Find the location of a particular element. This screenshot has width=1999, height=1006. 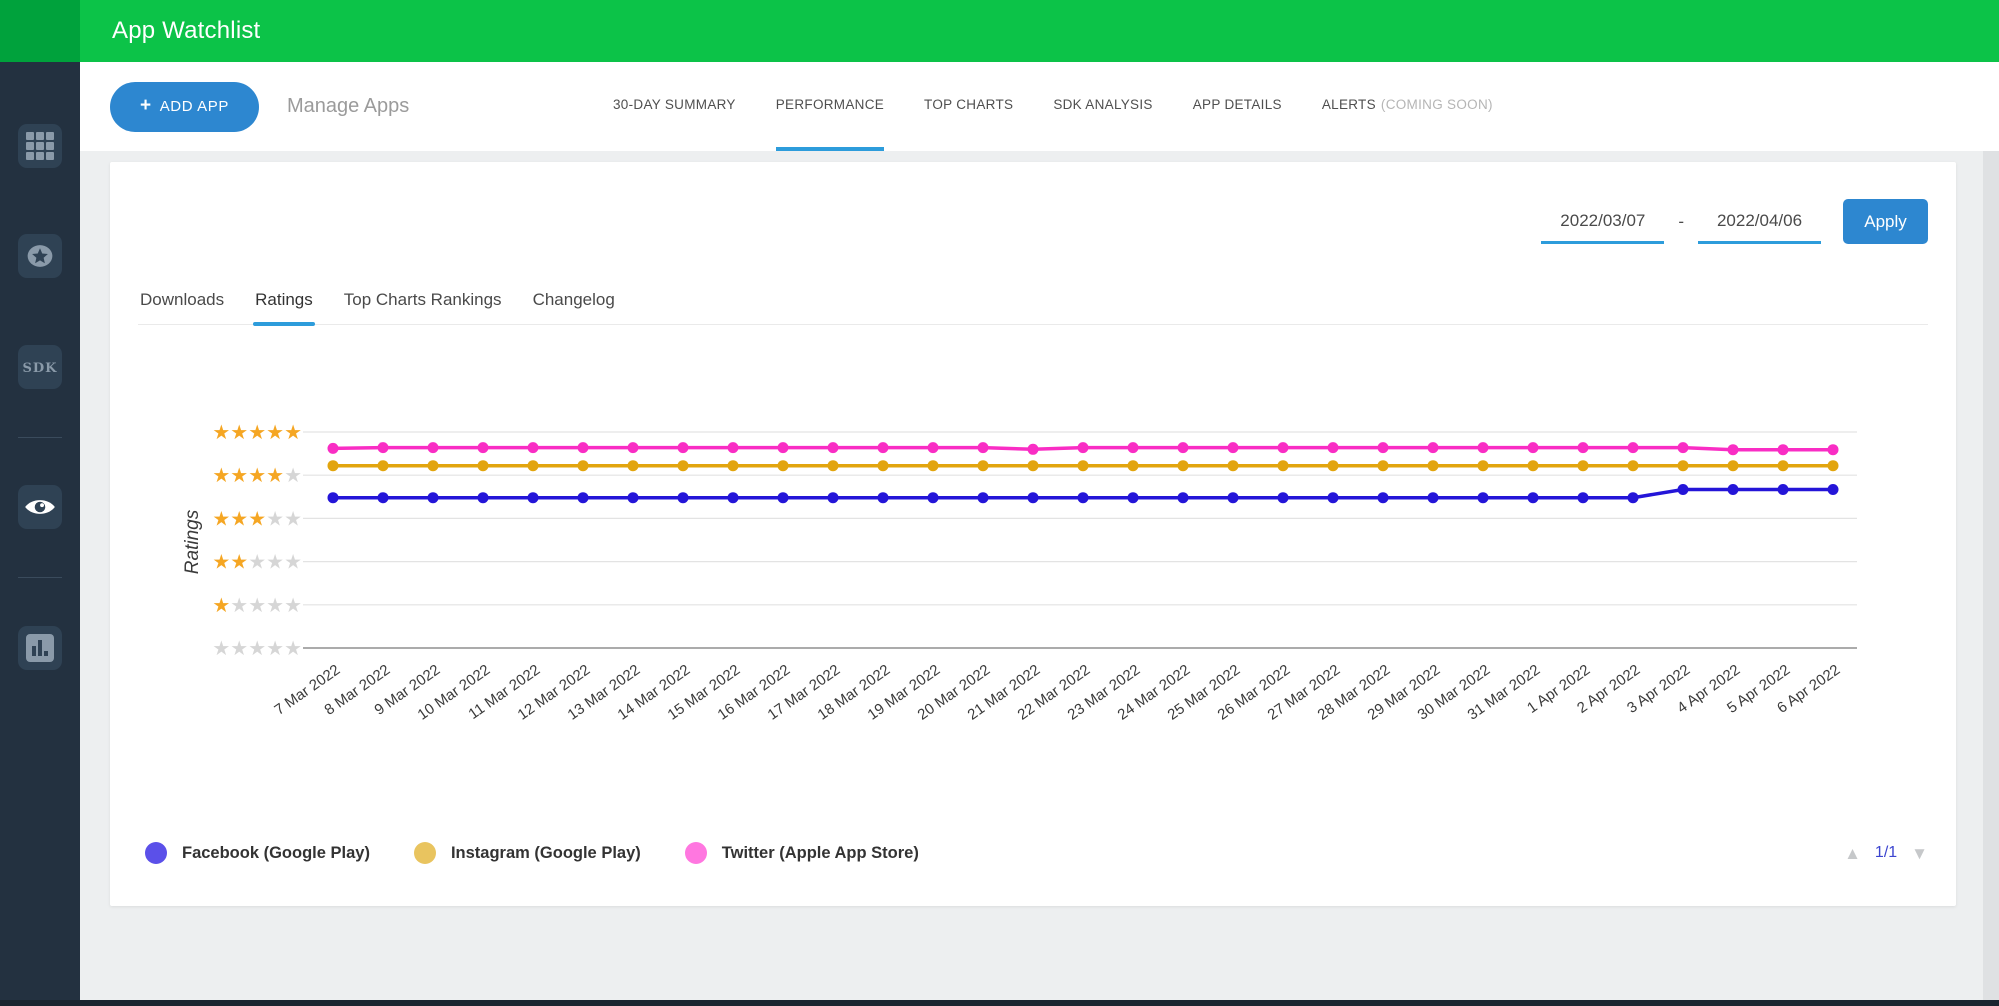

tab-label: TOP CHARTS is located at coordinates (969, 104).